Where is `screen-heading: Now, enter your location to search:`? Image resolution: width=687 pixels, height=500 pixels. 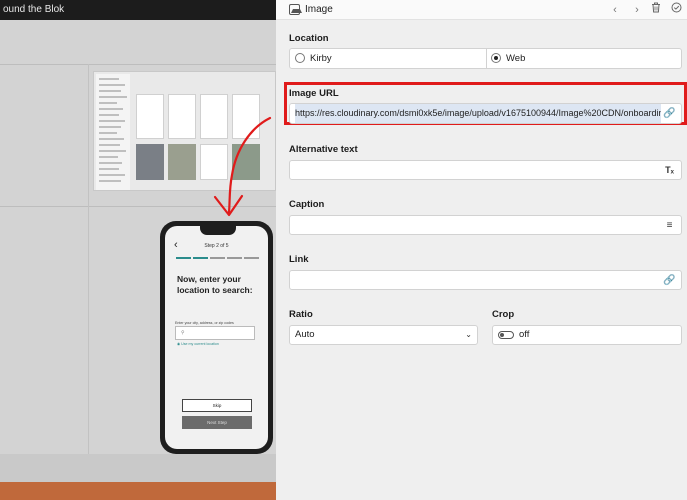 screen-heading: Now, enter your location to search: is located at coordinates (215, 284).